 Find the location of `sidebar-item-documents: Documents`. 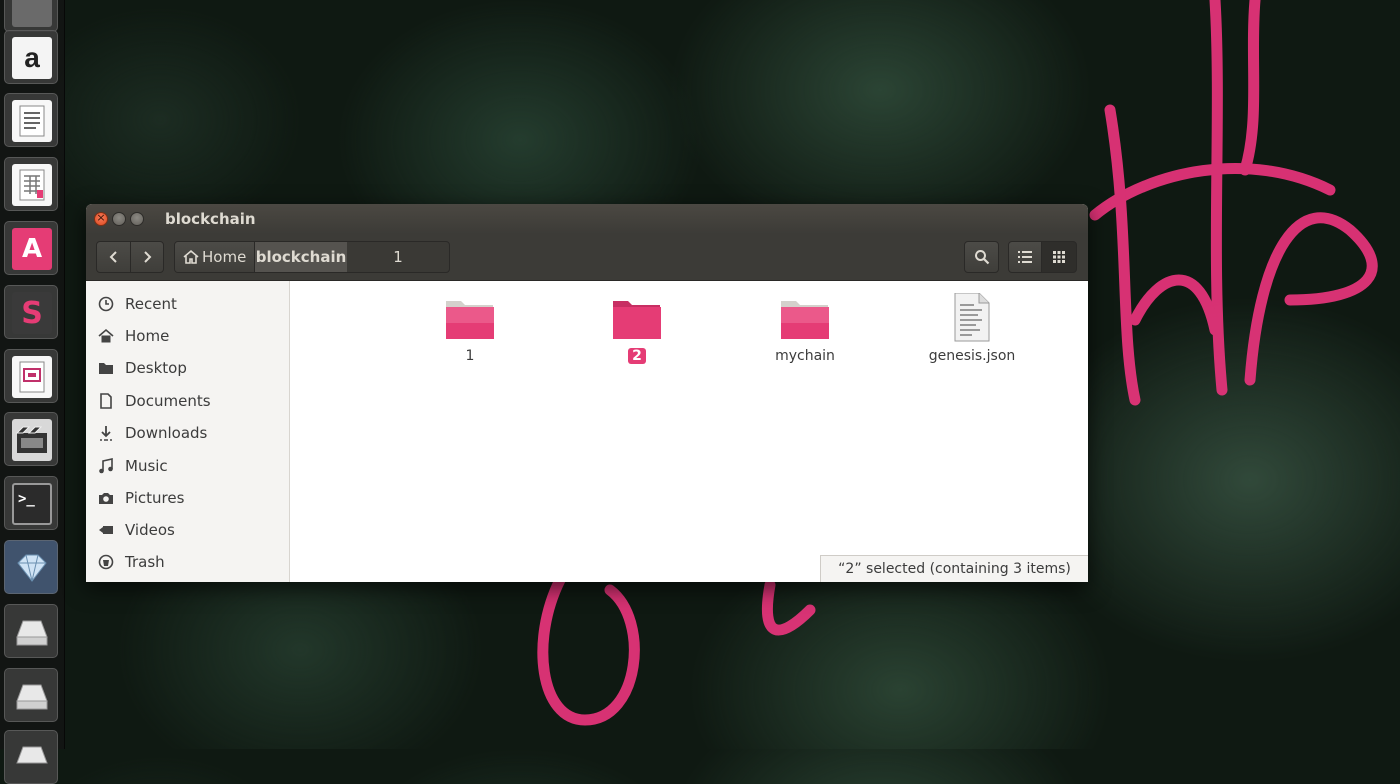

sidebar-item-documents: Documents is located at coordinates (153, 401).